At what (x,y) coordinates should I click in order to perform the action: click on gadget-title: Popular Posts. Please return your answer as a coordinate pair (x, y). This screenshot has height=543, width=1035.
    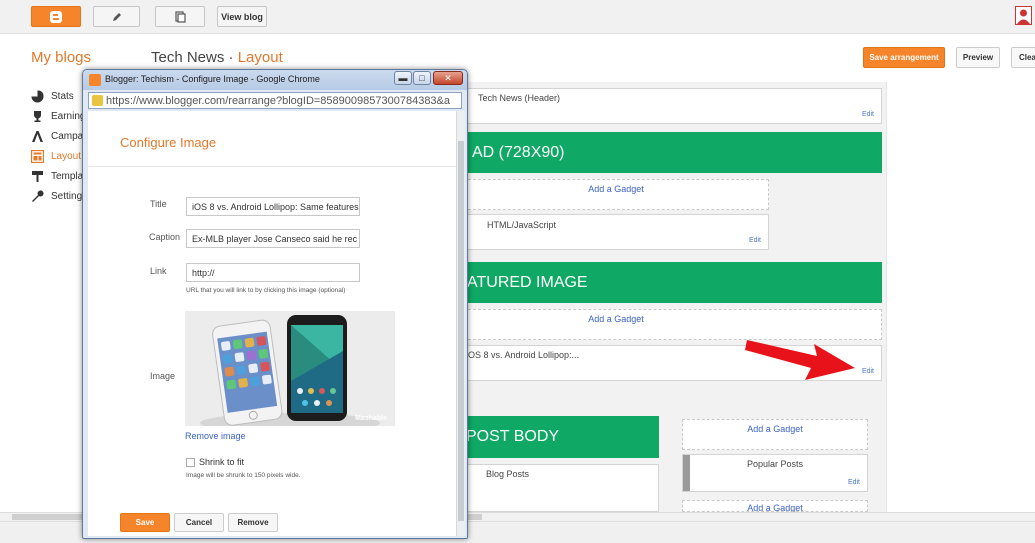
    Looking at the image, I should click on (775, 464).